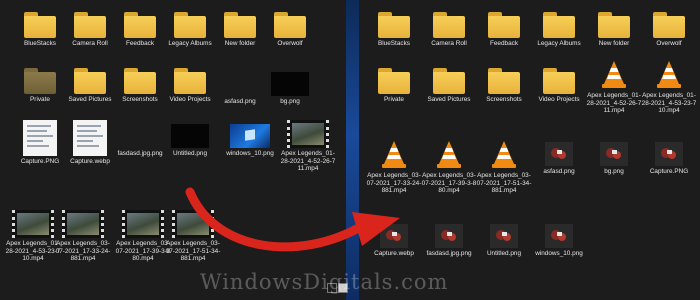  I want to click on right-file-item: Apex Legends_01-28-2021_4-52-26-711.mp4, so click(614, 87).